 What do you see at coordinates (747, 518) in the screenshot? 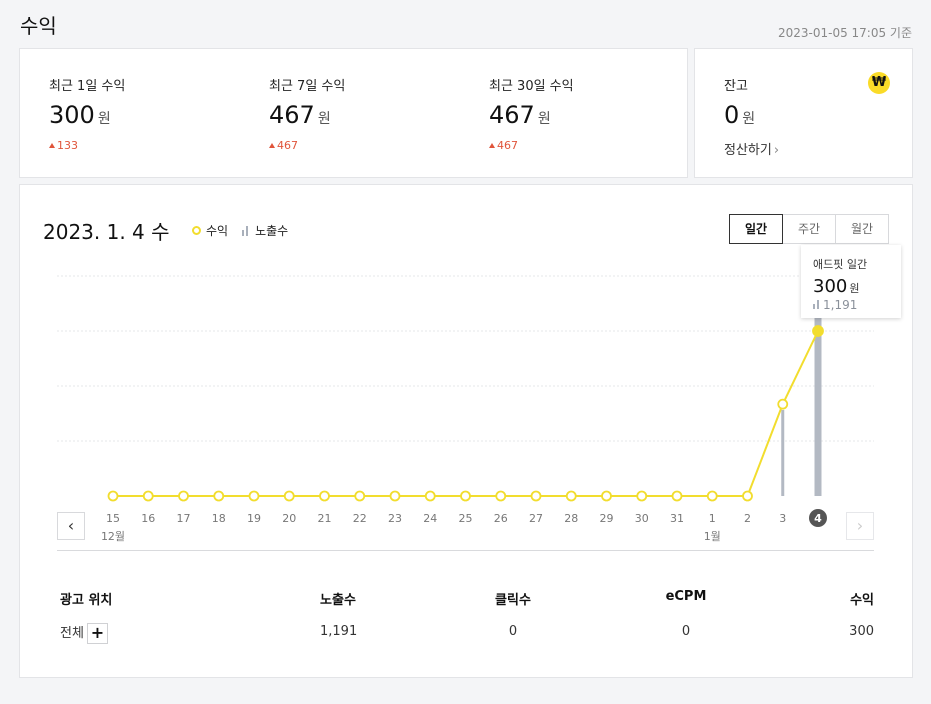
I see `x-tick-label: 2` at bounding box center [747, 518].